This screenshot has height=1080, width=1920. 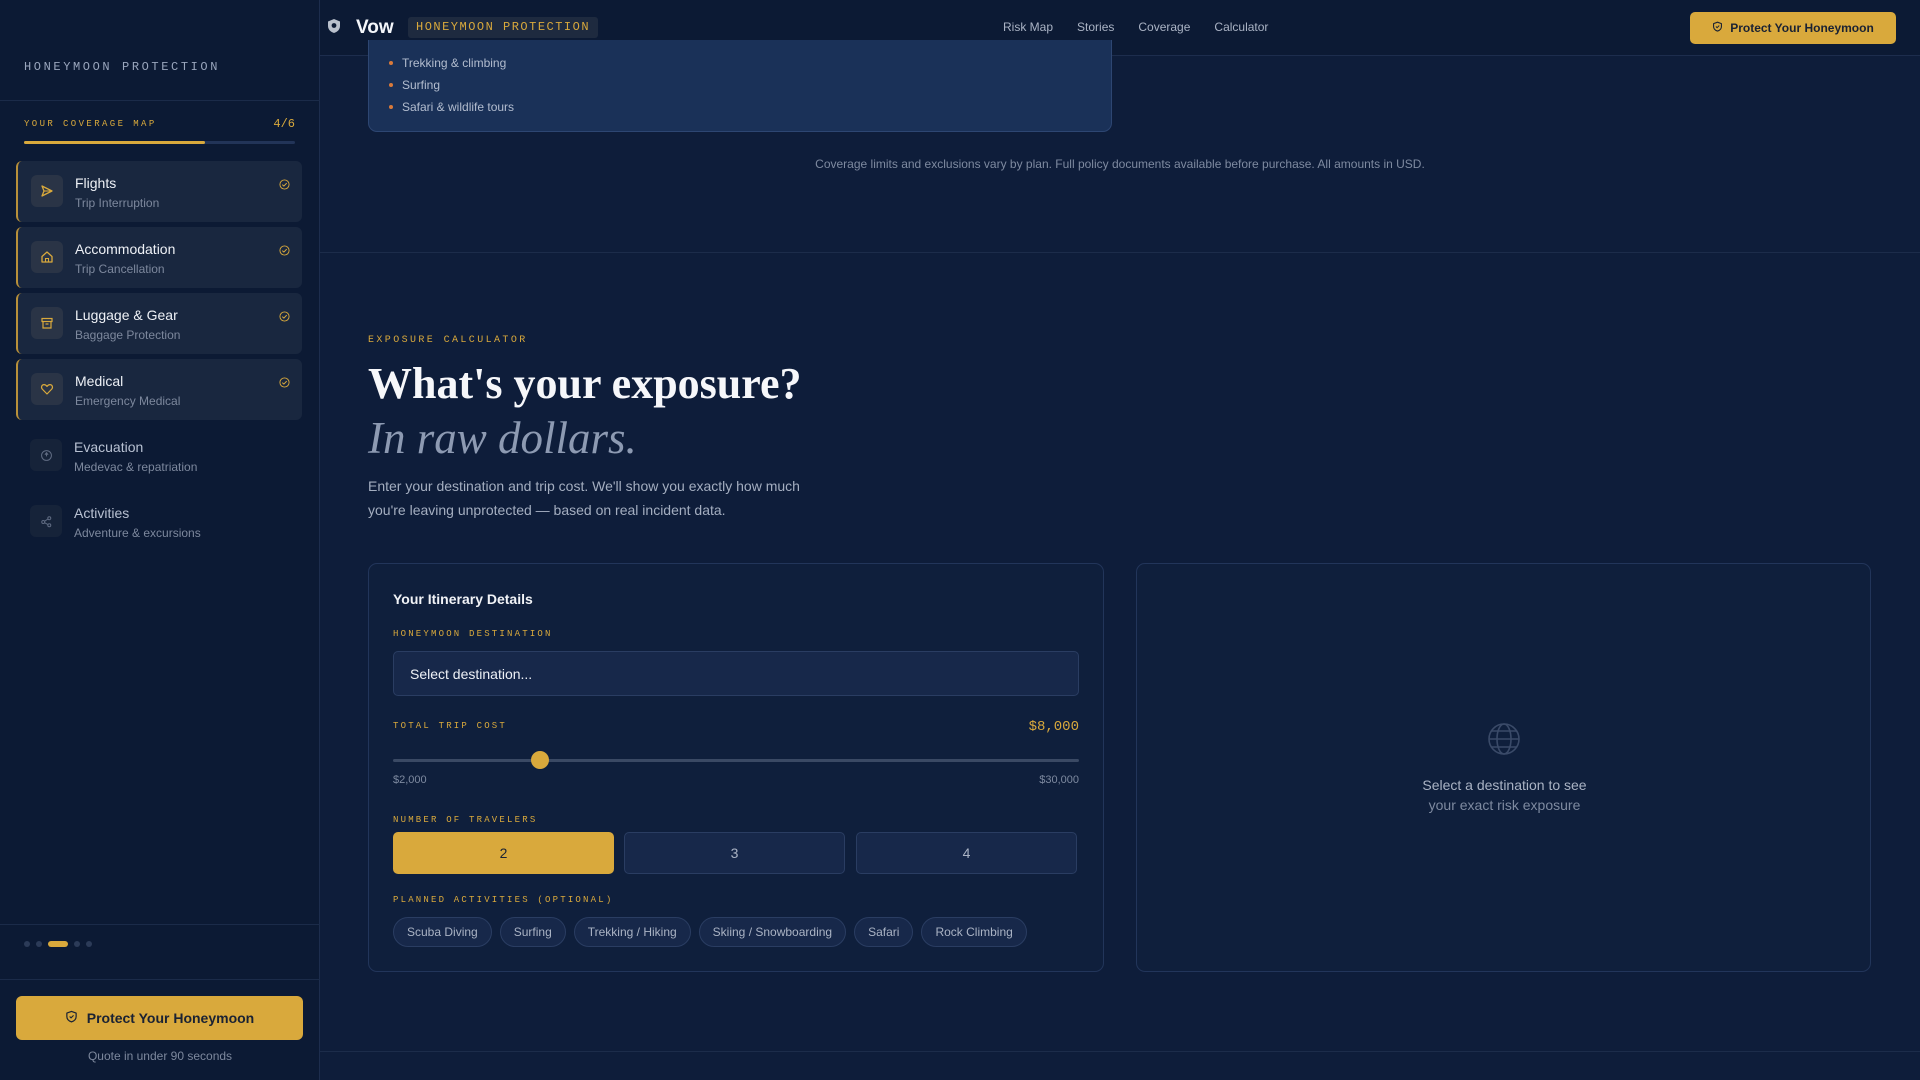 I want to click on sidebar-item-medical: Medical Emergency Medical, so click(x=159, y=389).